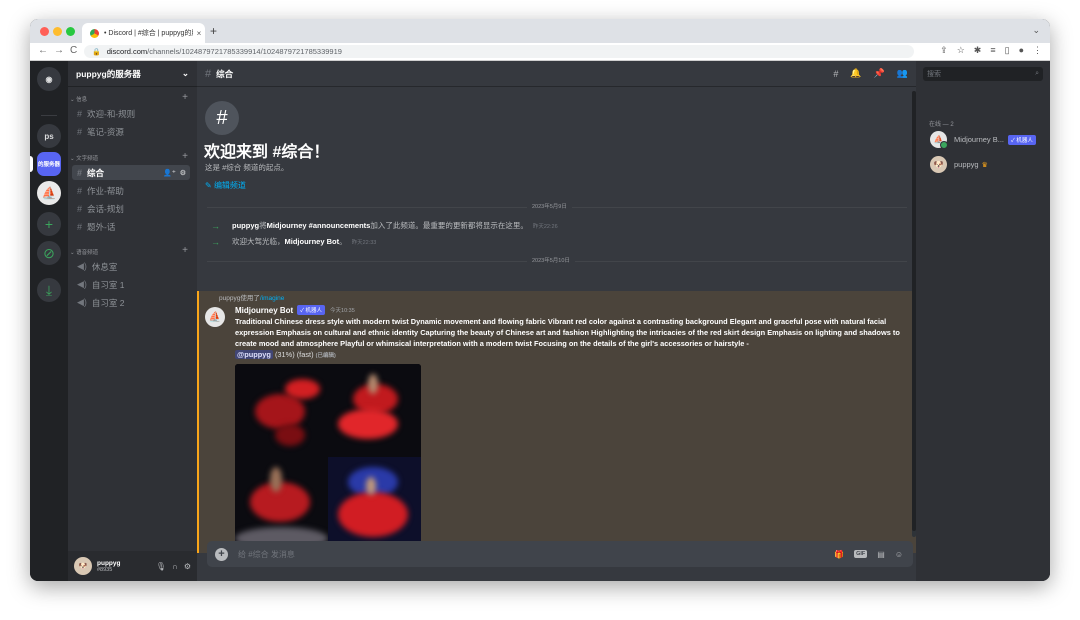  What do you see at coordinates (183, 173) in the screenshot?
I see `channel-settings-gear-icon: ⚙` at bounding box center [183, 173].